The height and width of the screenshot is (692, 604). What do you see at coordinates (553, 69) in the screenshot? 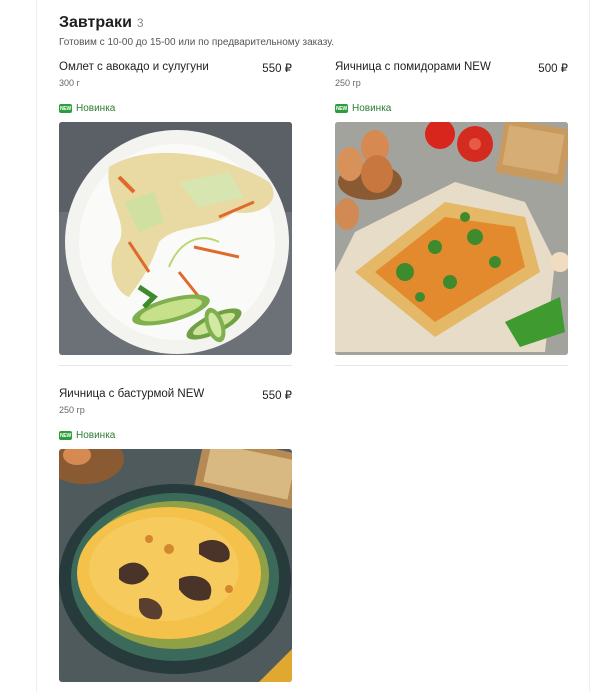
I see `dish-price: 500 ₽` at bounding box center [553, 69].